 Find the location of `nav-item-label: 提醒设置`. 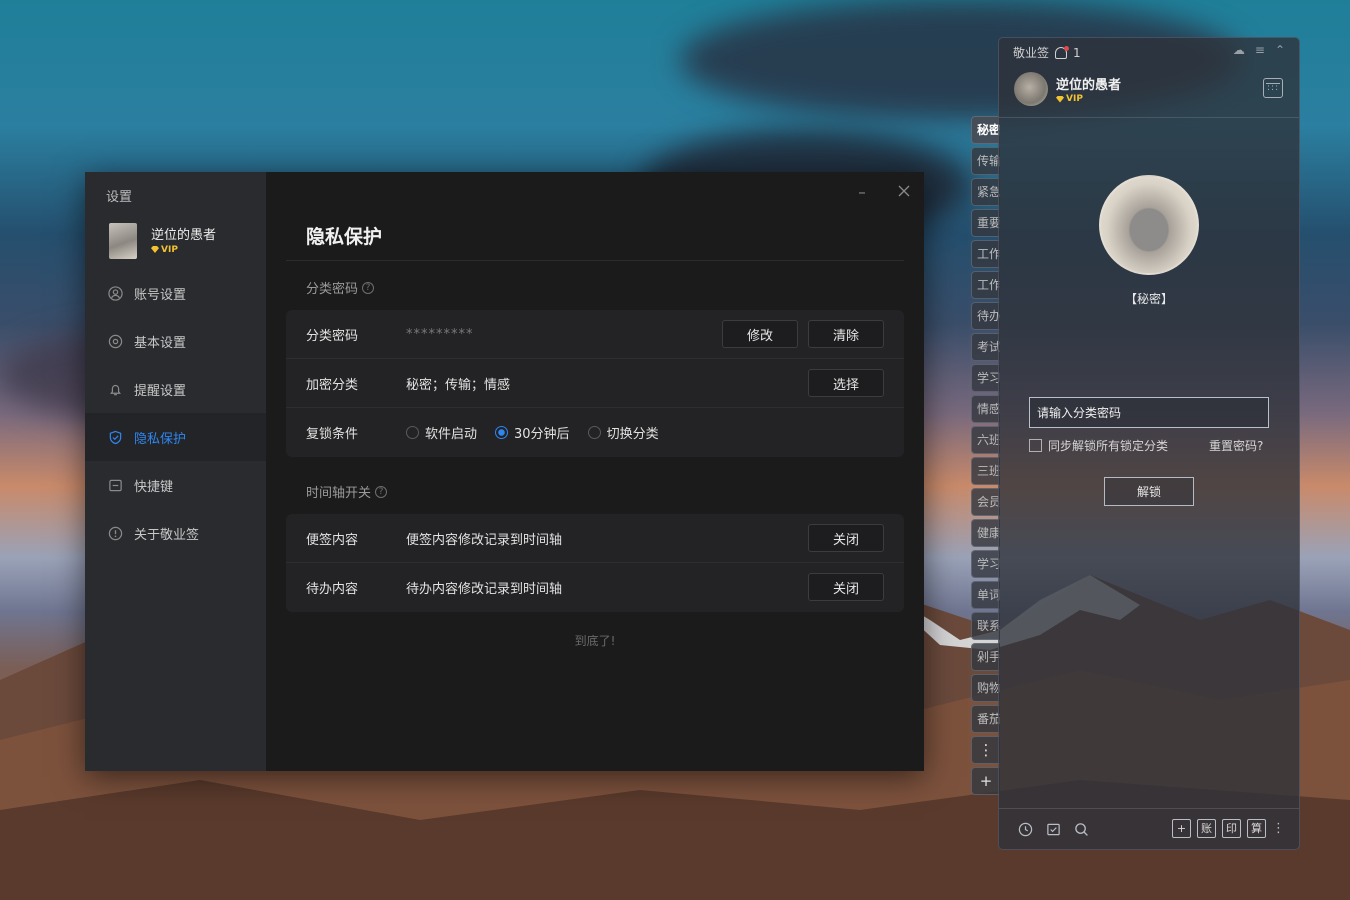

nav-item-label: 提醒设置 is located at coordinates (160, 391).